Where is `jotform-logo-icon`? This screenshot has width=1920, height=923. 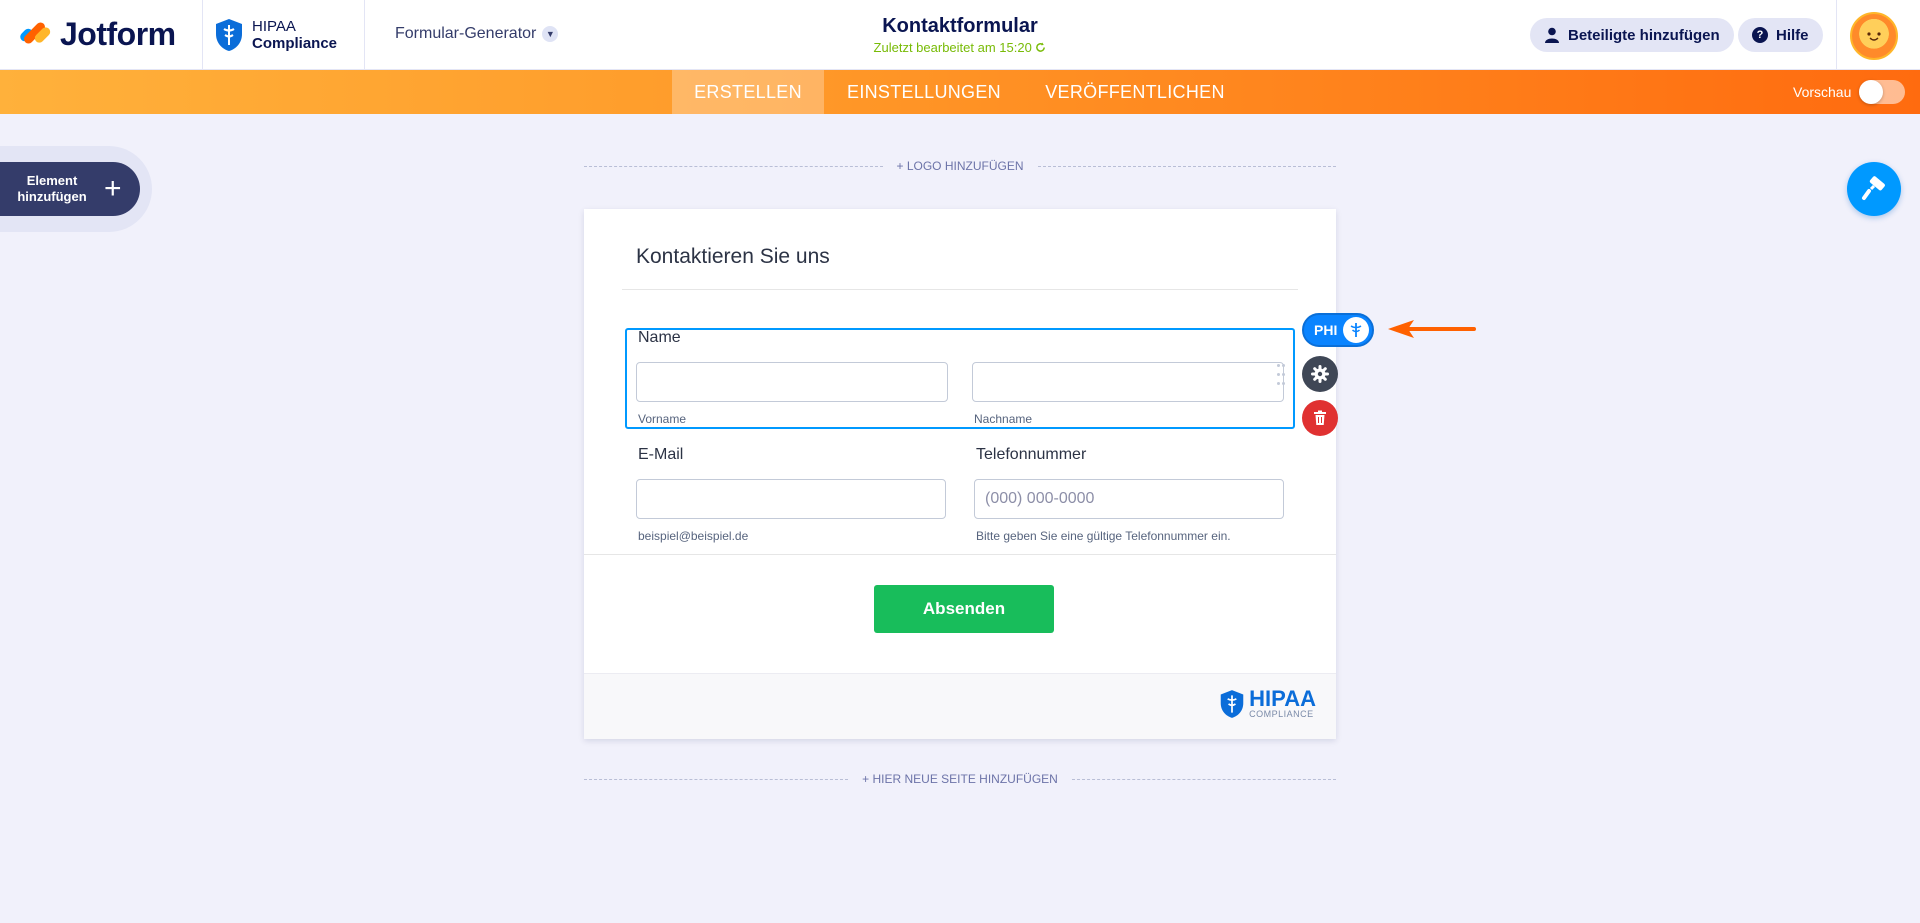
jotform-logo-icon is located at coordinates (35, 35).